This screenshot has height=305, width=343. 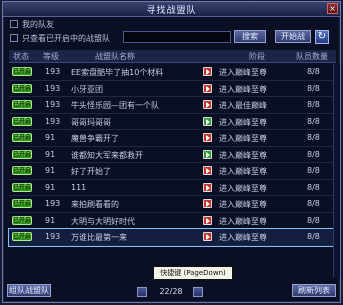 I want to click on friends-label: 我的队友, so click(x=38, y=24).